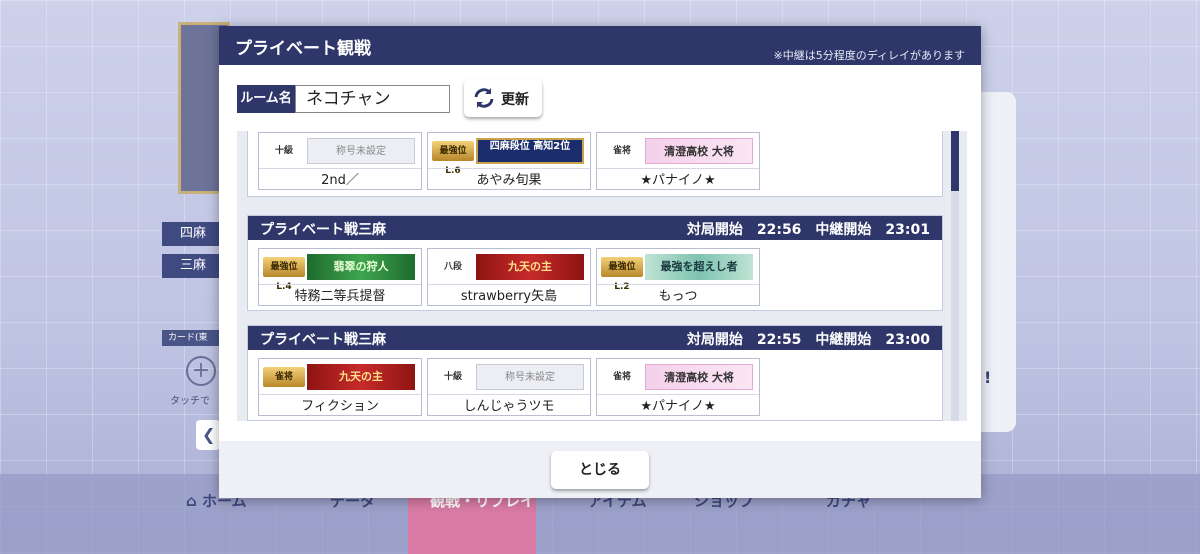  Describe the element at coordinates (190, 401) in the screenshot. I see `touch-hint: タッチで` at that location.